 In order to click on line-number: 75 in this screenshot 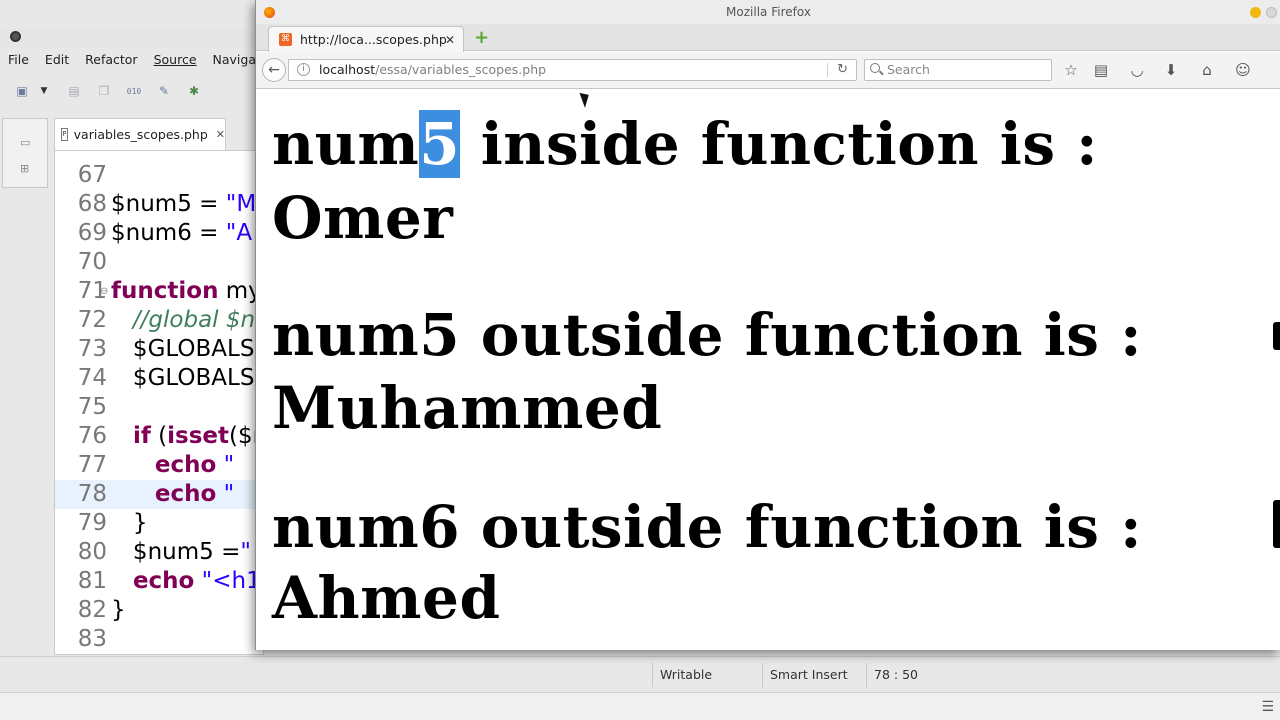, I will do `click(92, 407)`.